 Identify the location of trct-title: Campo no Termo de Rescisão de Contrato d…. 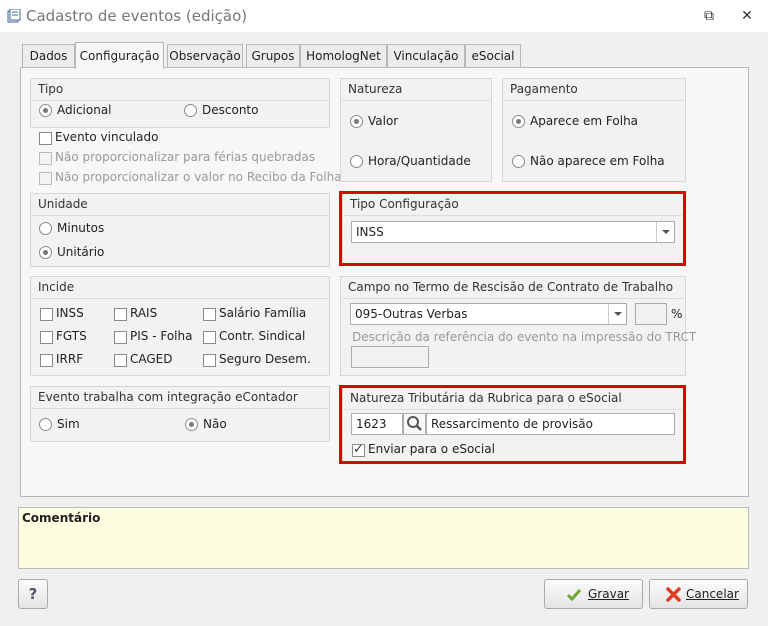
(511, 287).